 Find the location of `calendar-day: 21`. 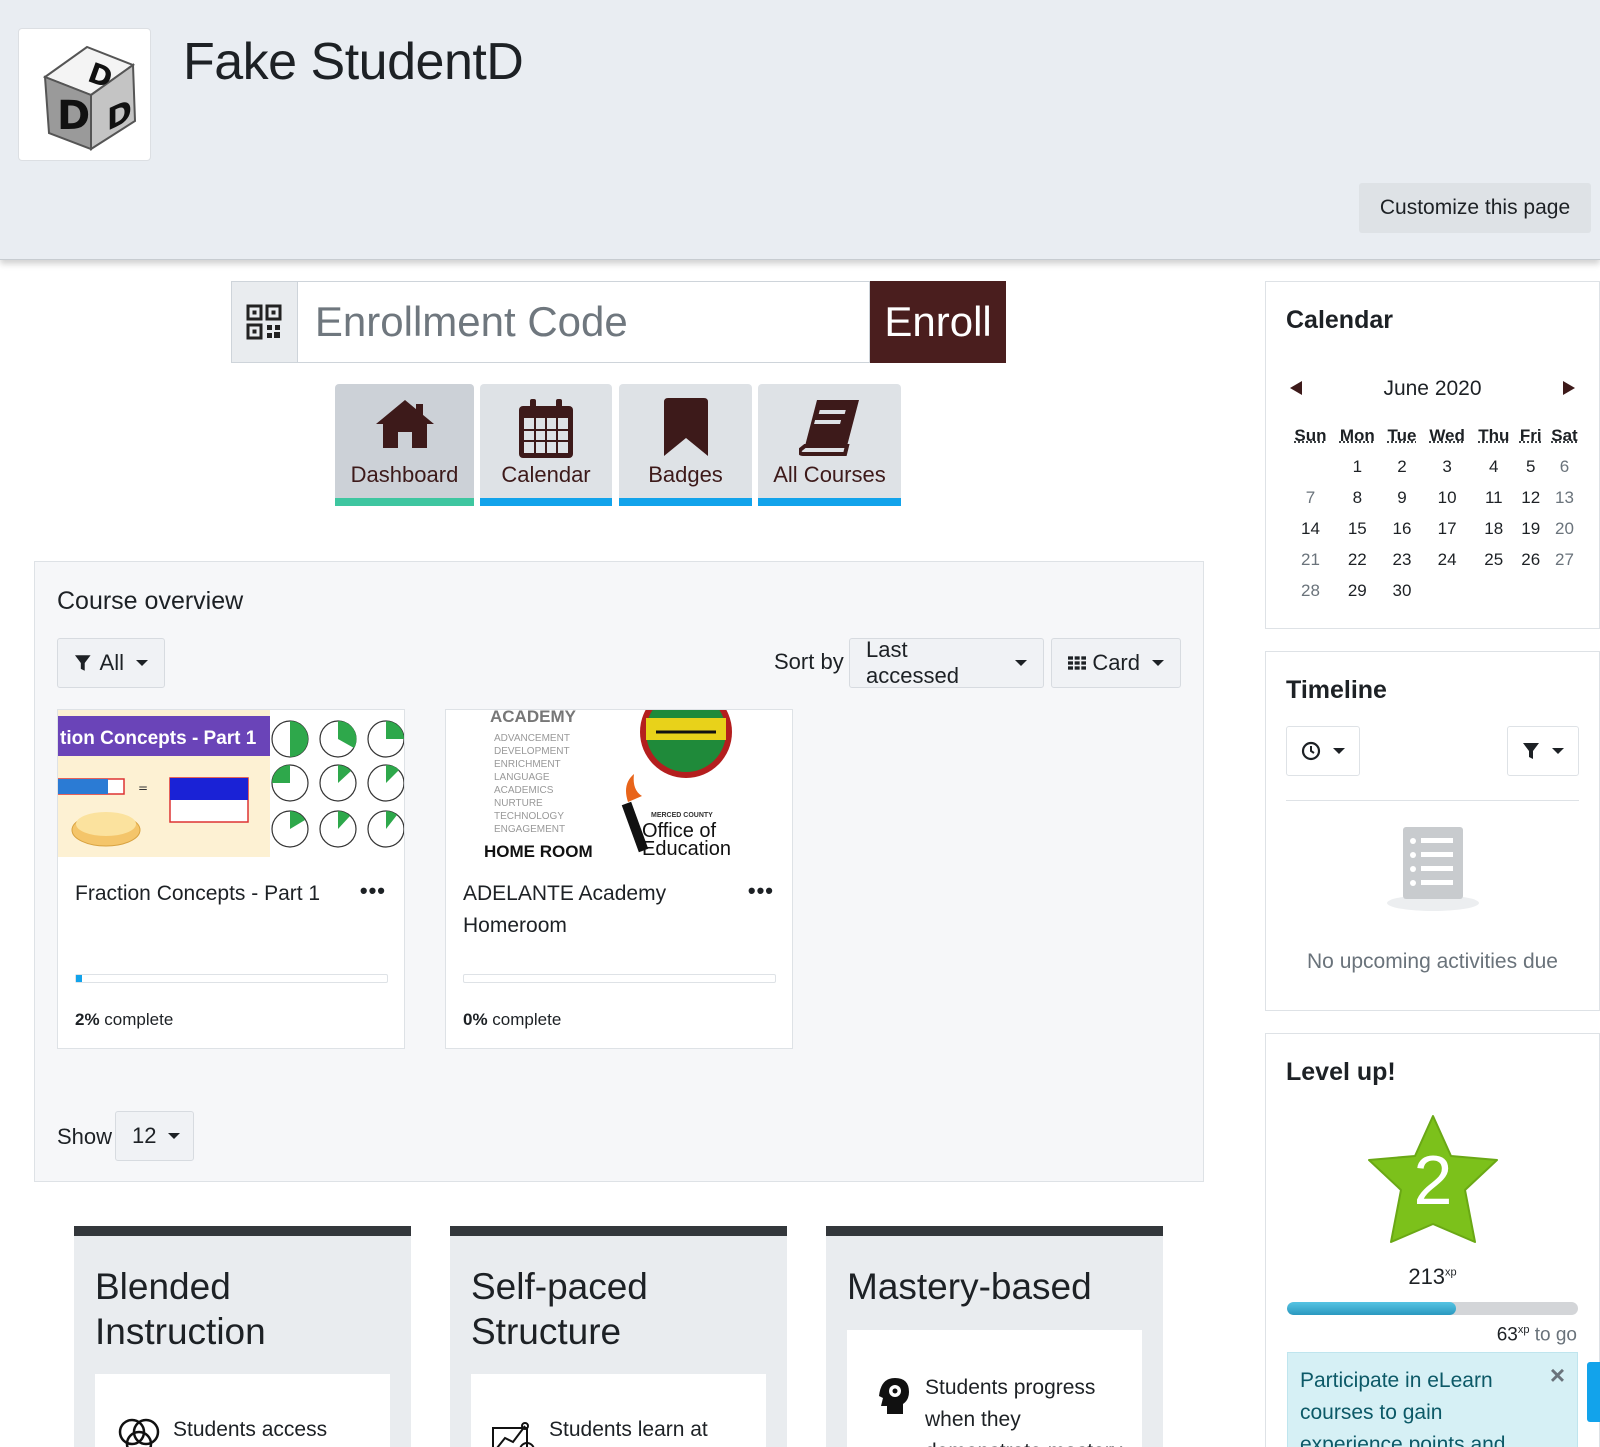

calendar-day: 21 is located at coordinates (1310, 559).